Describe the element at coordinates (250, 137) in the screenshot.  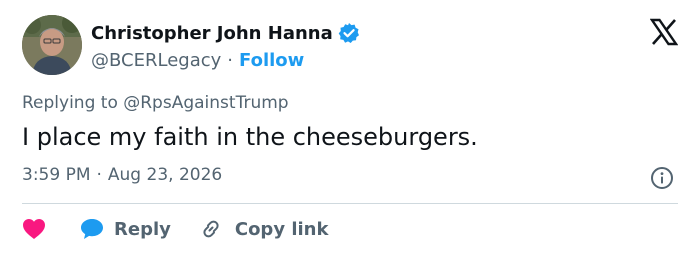
I see `tweet-body-text: I place my faith in the cheeseburgers.` at that location.